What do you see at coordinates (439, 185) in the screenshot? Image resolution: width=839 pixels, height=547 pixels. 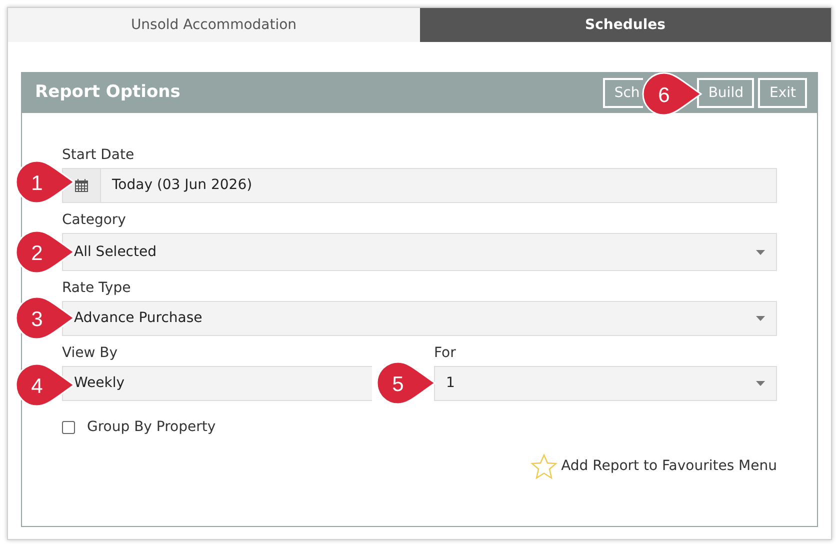 I see `date-field: Today (03 Jun 2026)` at bounding box center [439, 185].